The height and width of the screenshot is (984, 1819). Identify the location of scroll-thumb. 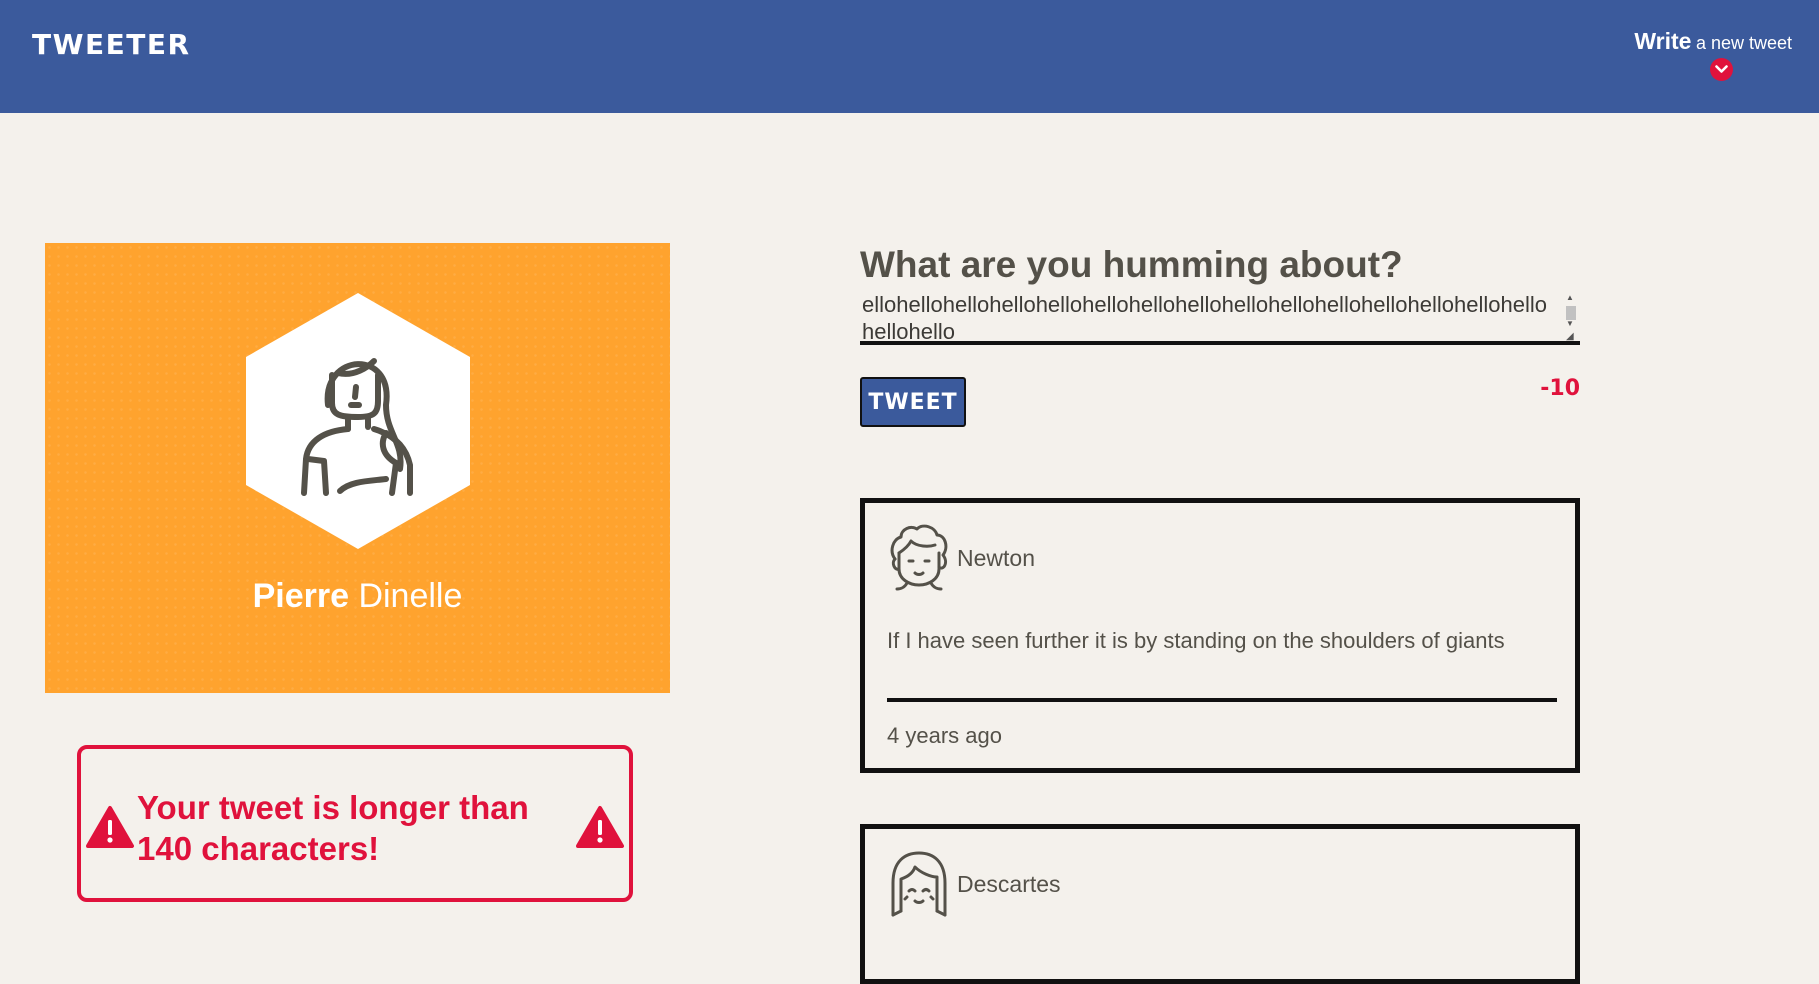
(1571, 313).